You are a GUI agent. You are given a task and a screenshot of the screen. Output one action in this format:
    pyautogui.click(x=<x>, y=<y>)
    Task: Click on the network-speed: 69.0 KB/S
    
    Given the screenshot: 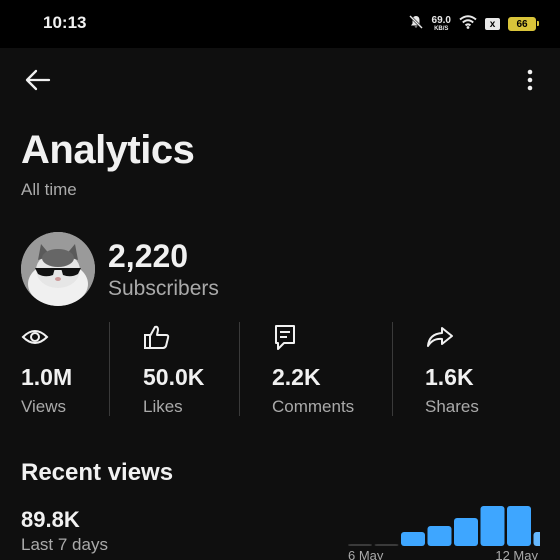 What is the action you would take?
    pyautogui.click(x=441, y=24)
    